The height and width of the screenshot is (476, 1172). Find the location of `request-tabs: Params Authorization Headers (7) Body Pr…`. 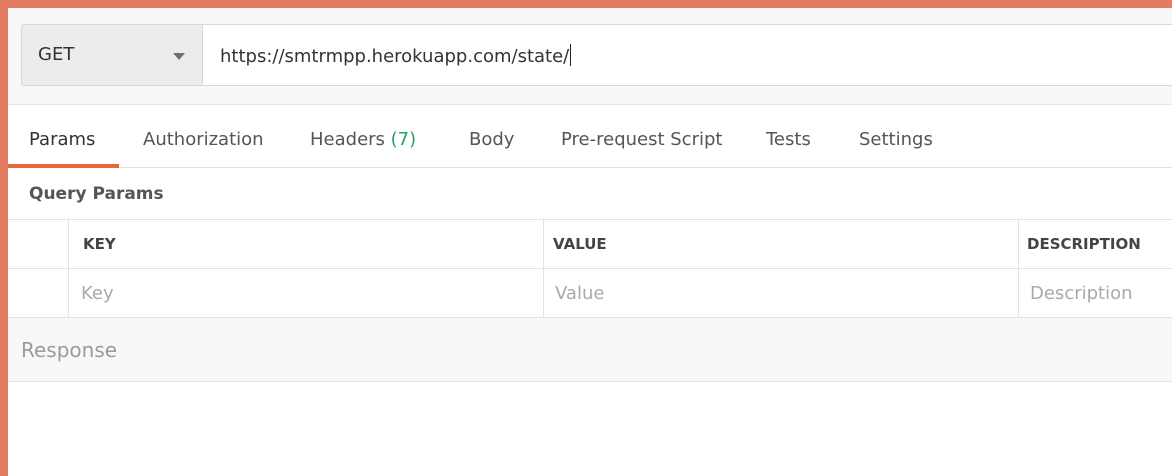

request-tabs: Params Authorization Headers (7) Body Pr… is located at coordinates (590, 136).